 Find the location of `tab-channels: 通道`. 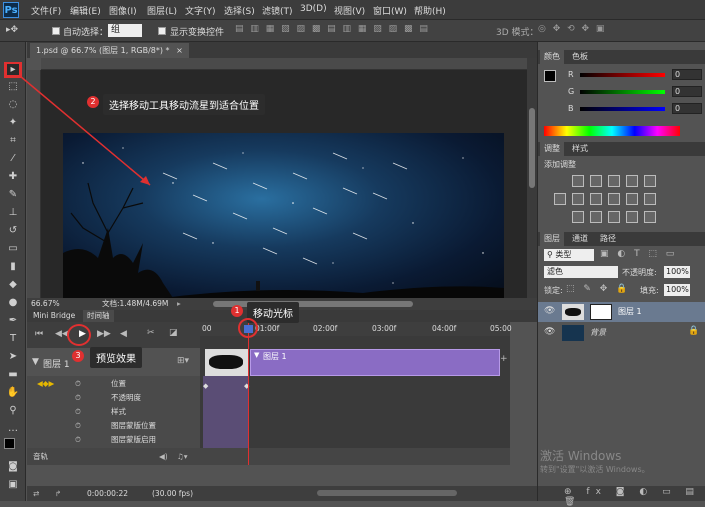

tab-channels: 通道 is located at coordinates (580, 239).